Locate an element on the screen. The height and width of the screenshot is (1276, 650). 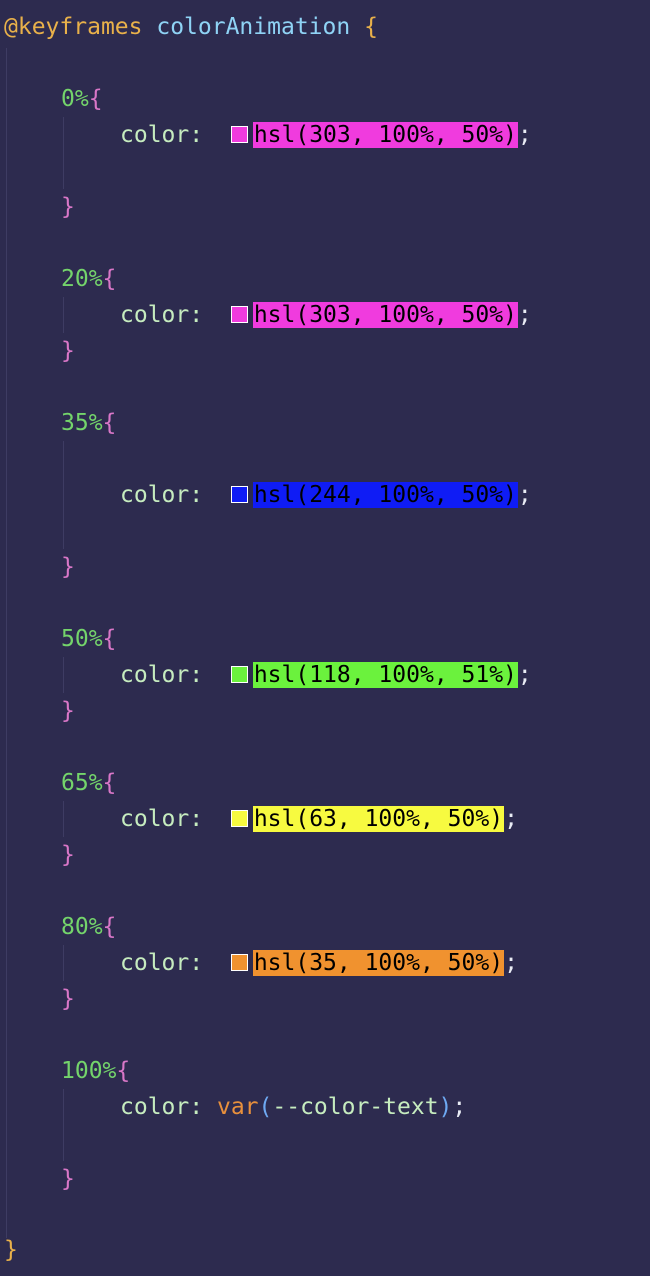
keyframe-selector-line: 65%{ is located at coordinates (88, 783).